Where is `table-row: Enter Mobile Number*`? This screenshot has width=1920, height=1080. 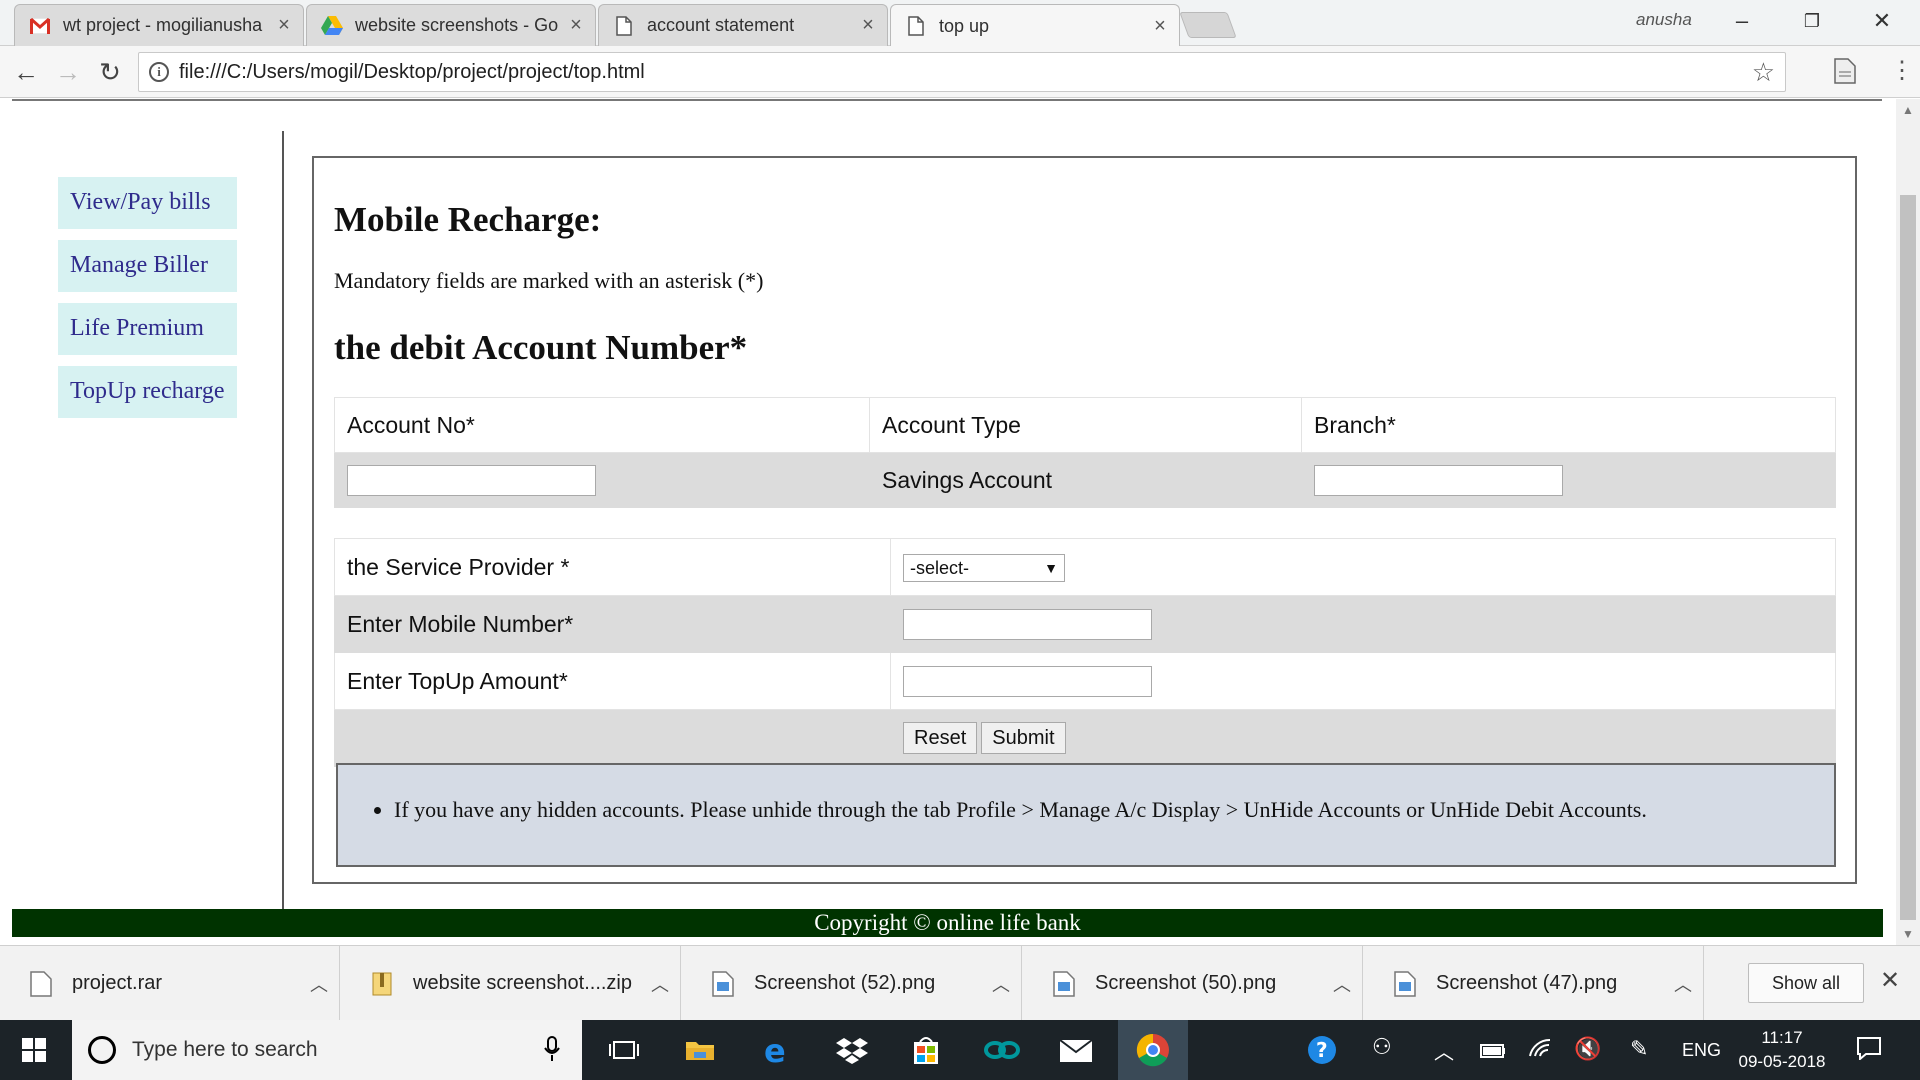
table-row: Enter Mobile Number* is located at coordinates (1085, 624).